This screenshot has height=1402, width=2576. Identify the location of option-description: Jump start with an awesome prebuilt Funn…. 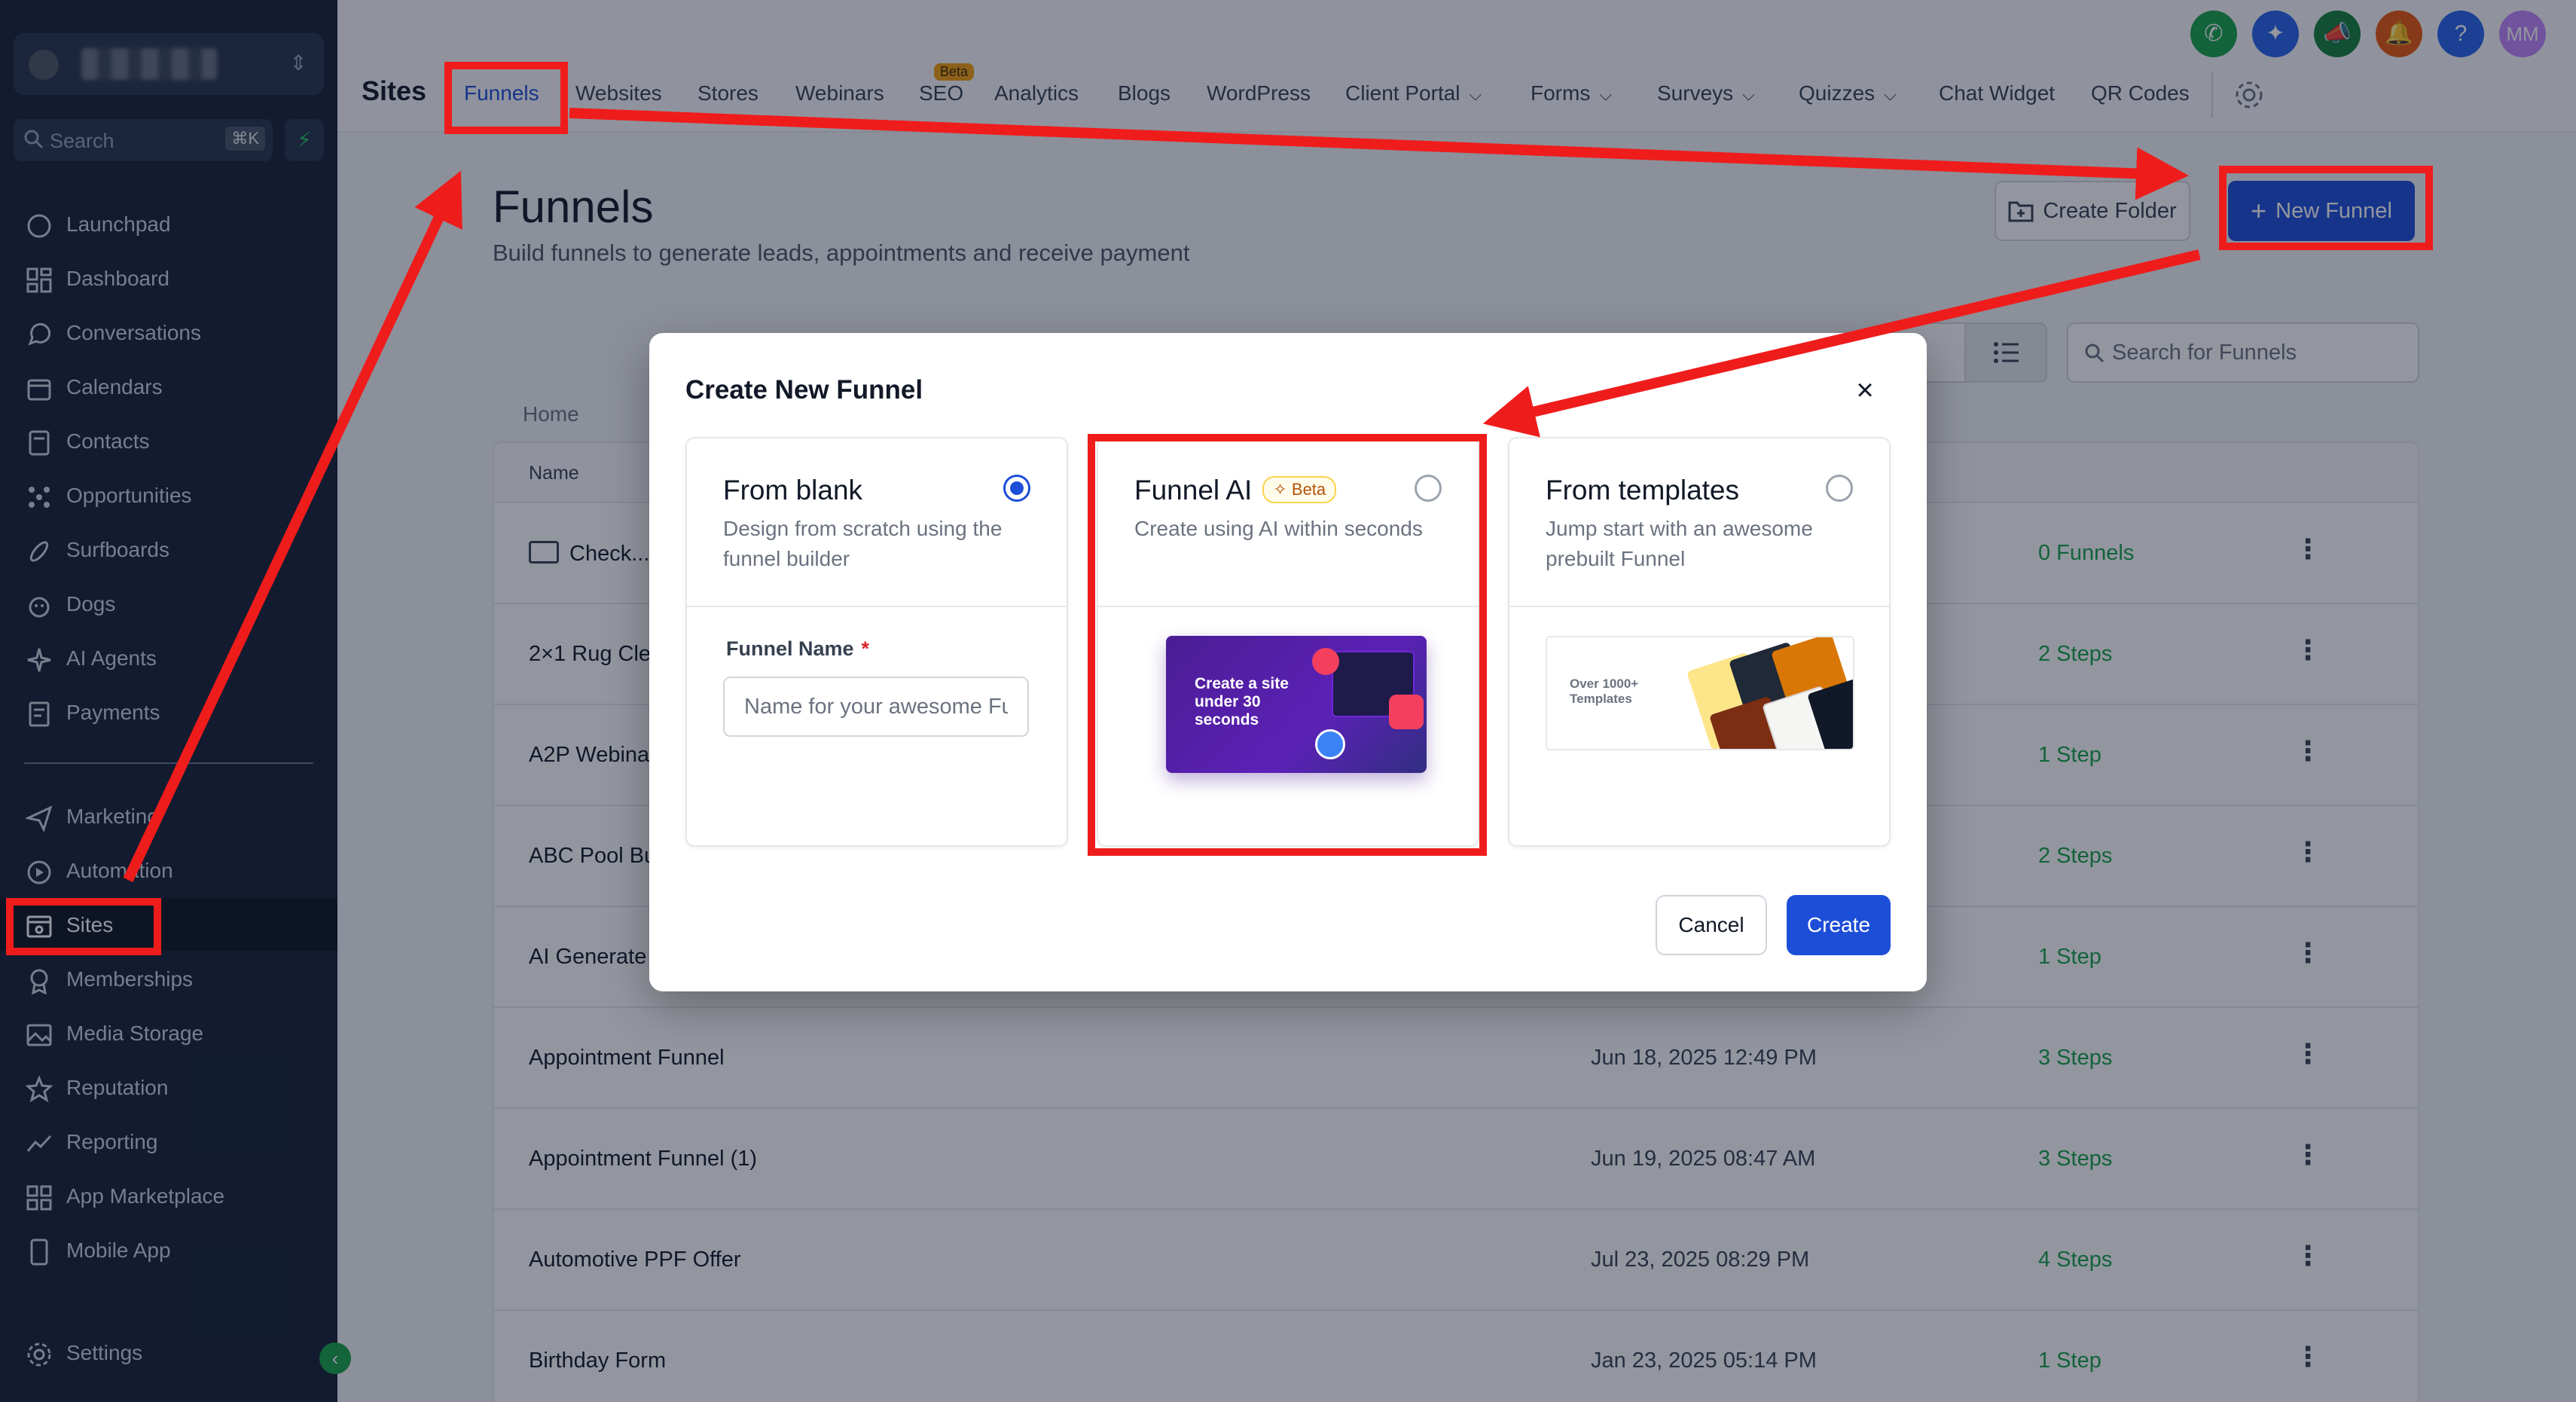
(1680, 543).